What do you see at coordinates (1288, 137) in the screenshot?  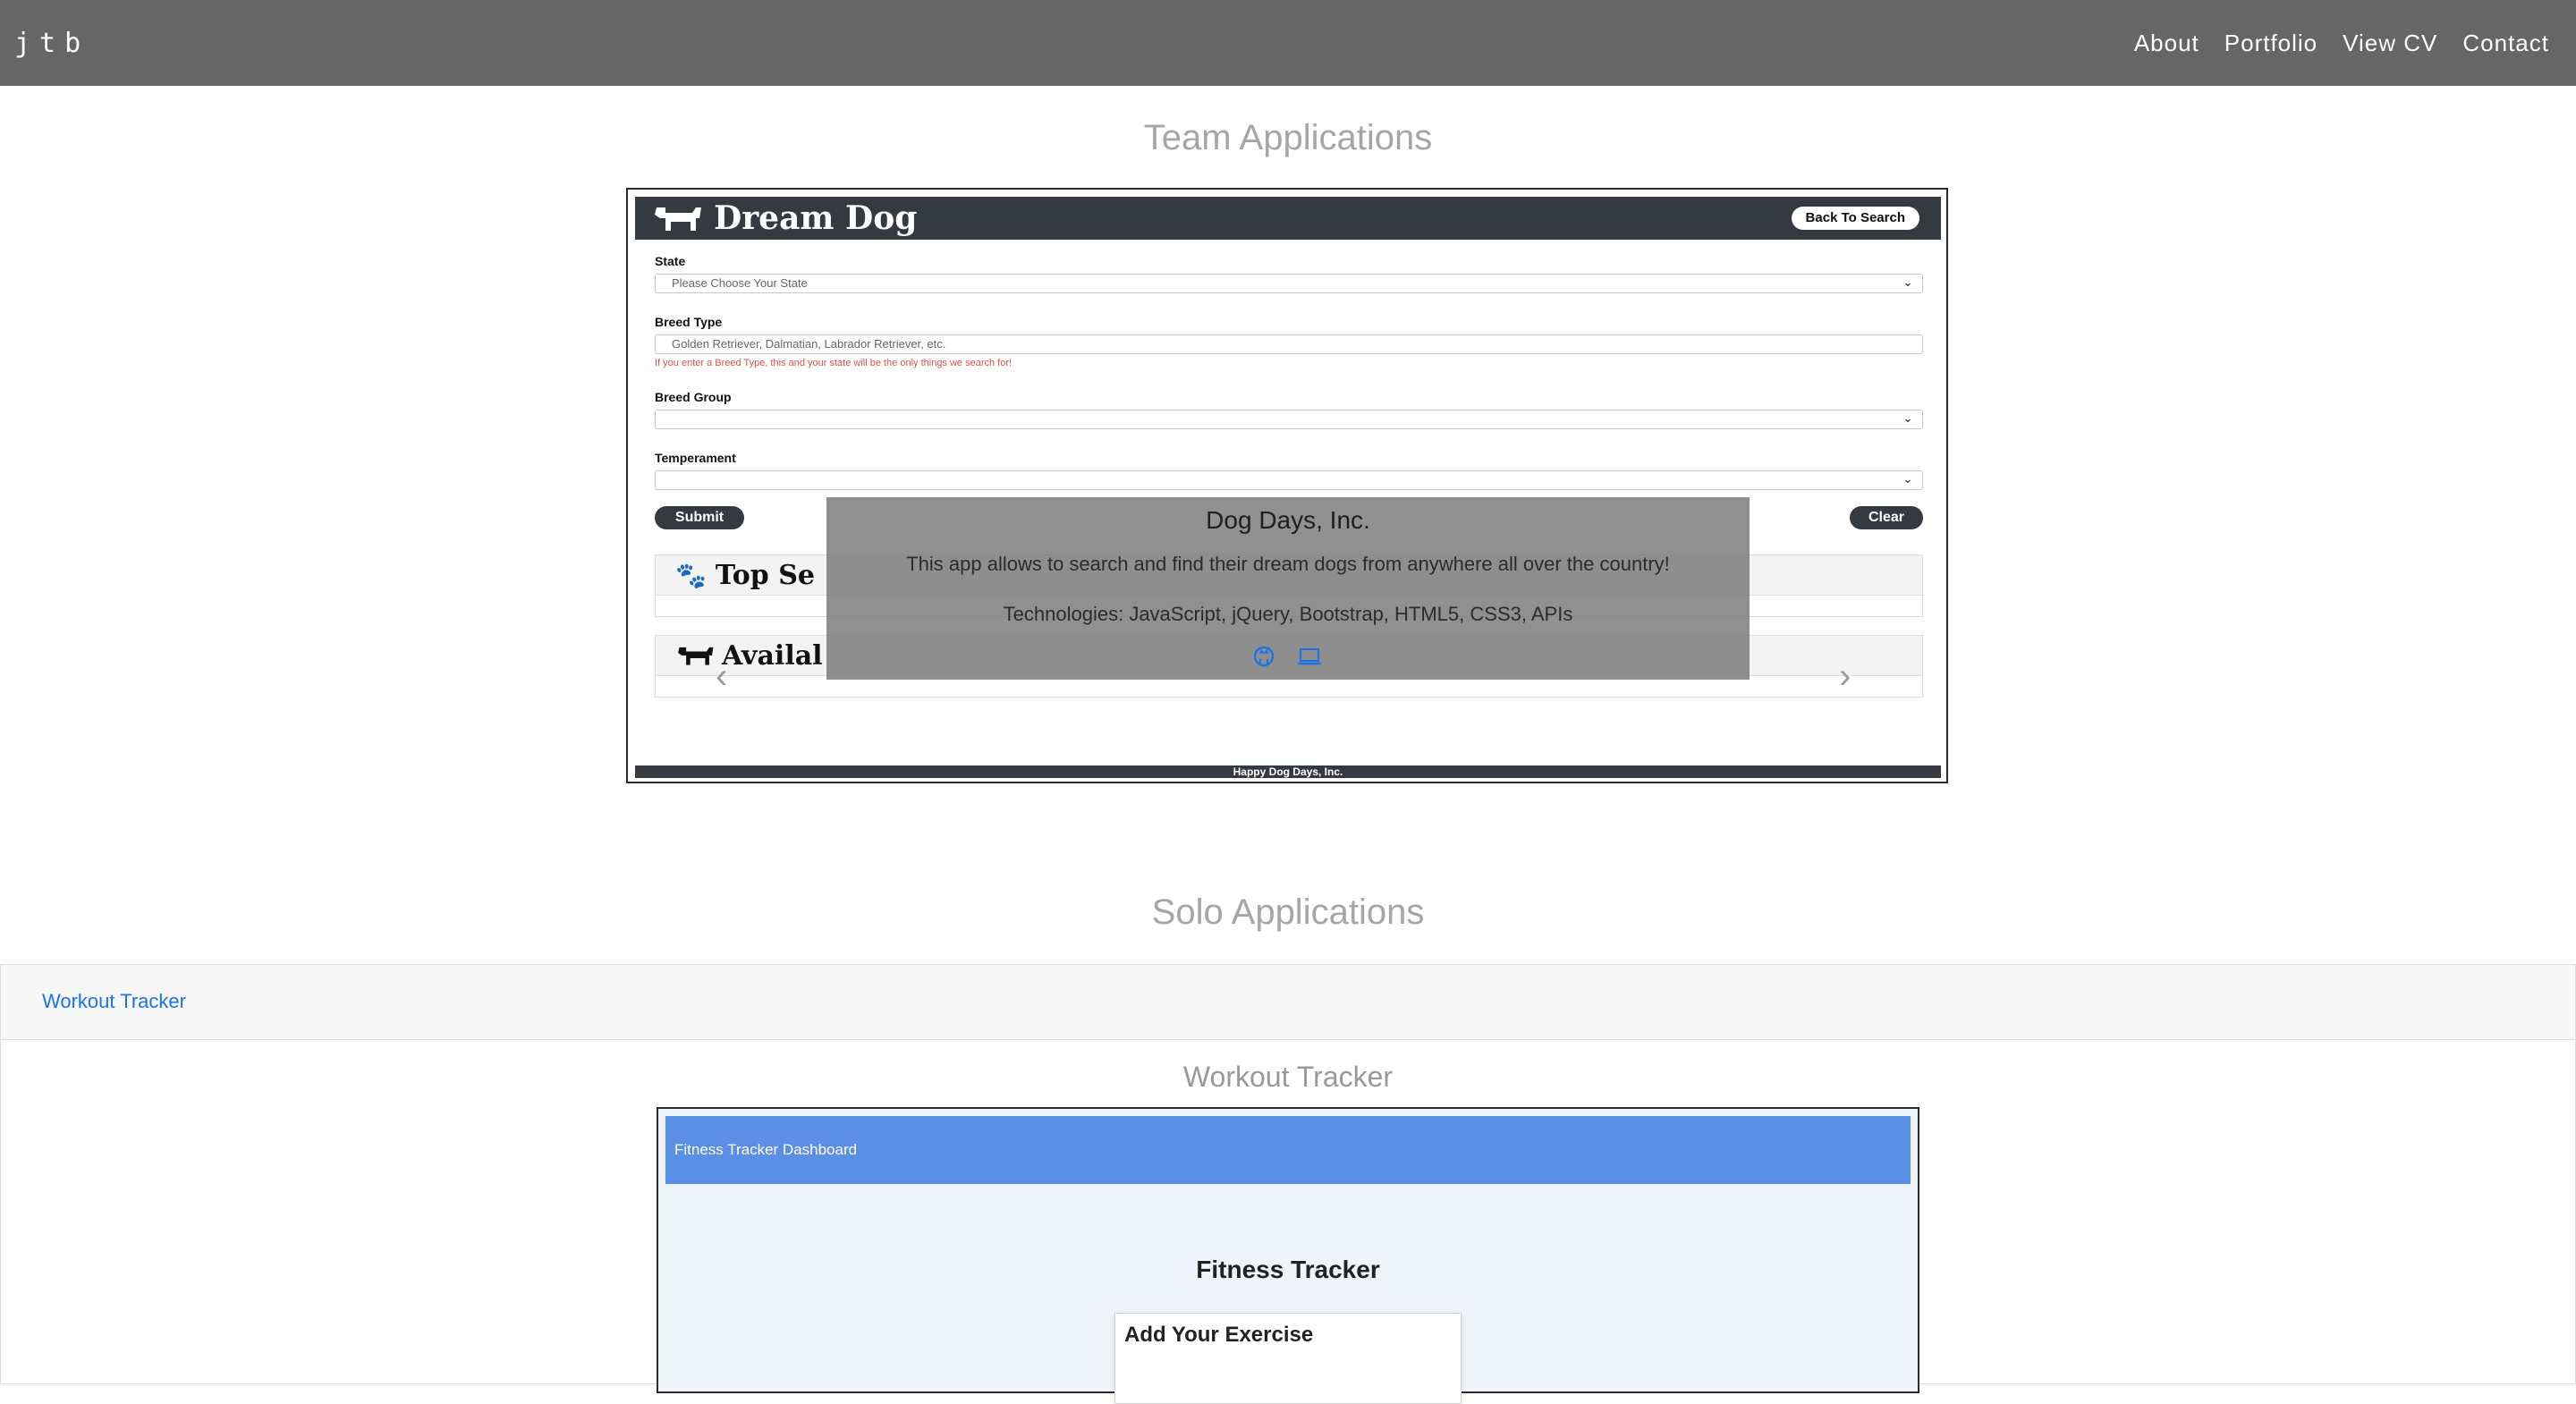 I see `team-section-title: Team Applications` at bounding box center [1288, 137].